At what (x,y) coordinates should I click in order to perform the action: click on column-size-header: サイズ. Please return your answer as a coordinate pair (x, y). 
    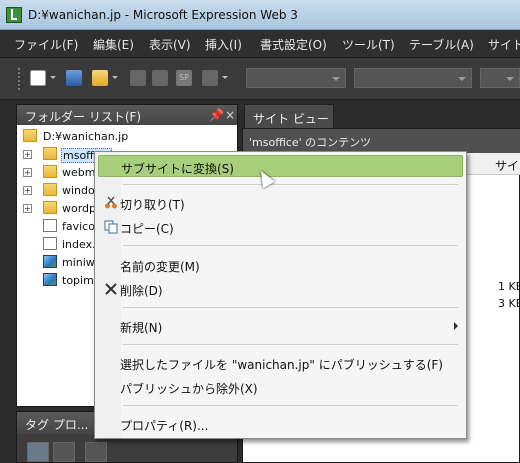
    Looking at the image, I should click on (507, 165).